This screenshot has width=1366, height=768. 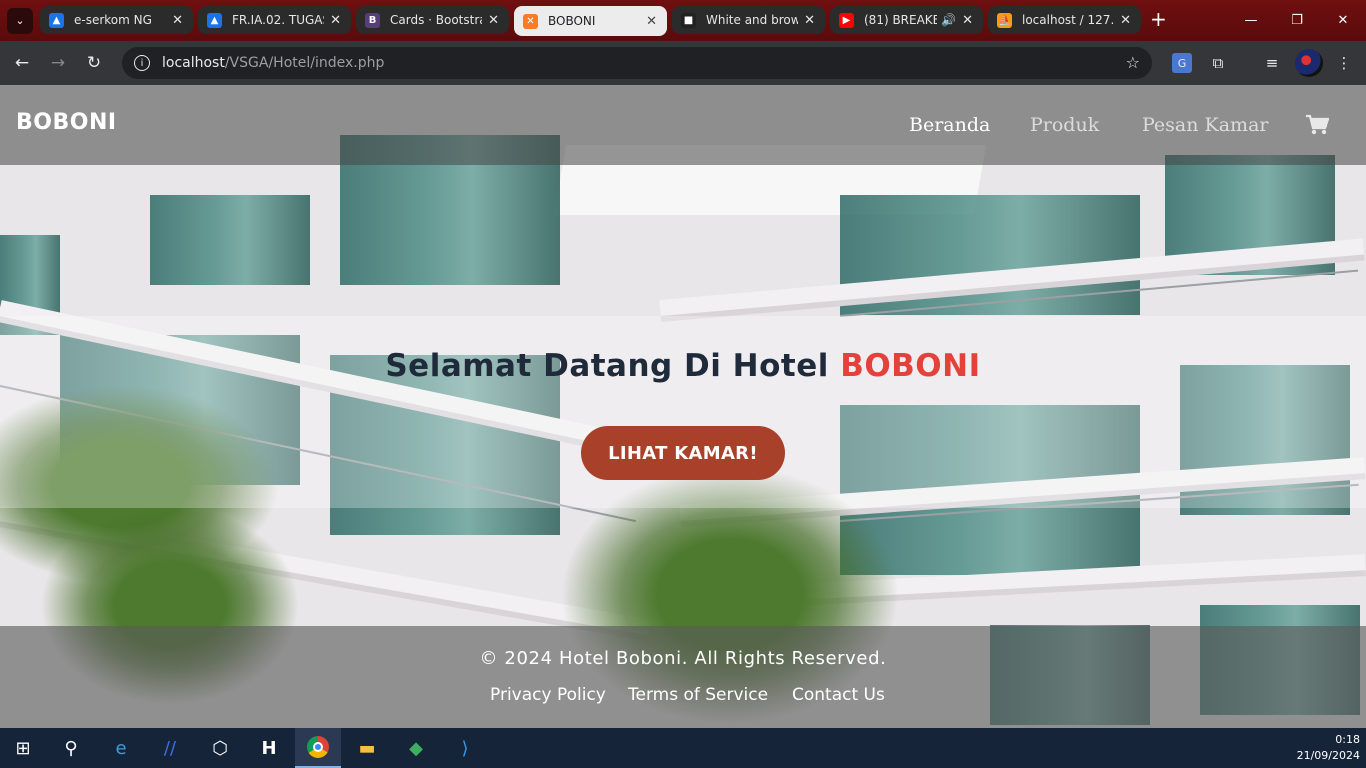 I want to click on tab-search-button: ⌄, so click(x=20, y=20).